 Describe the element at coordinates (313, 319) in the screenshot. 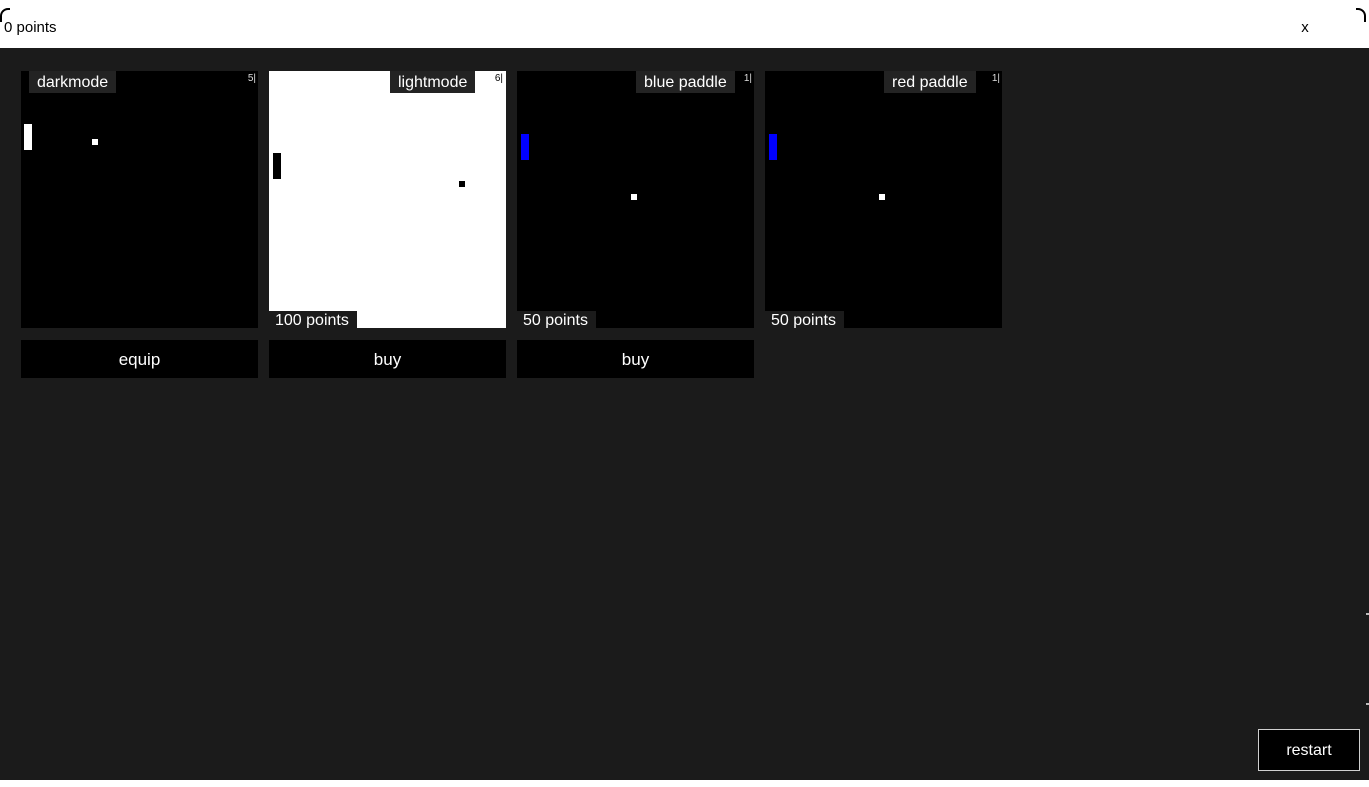

I see `item-price: 100 points` at that location.